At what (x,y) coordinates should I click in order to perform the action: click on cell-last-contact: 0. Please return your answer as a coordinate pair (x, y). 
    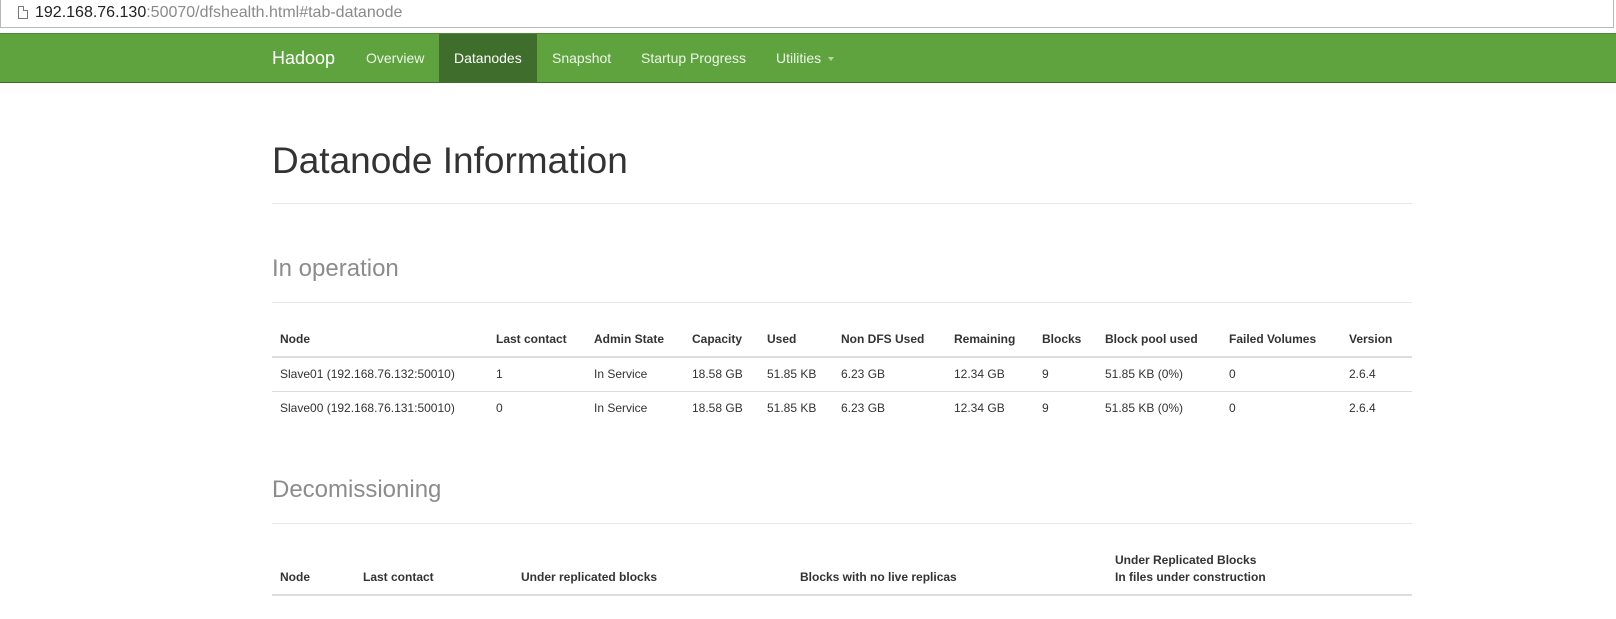
    Looking at the image, I should click on (499, 408).